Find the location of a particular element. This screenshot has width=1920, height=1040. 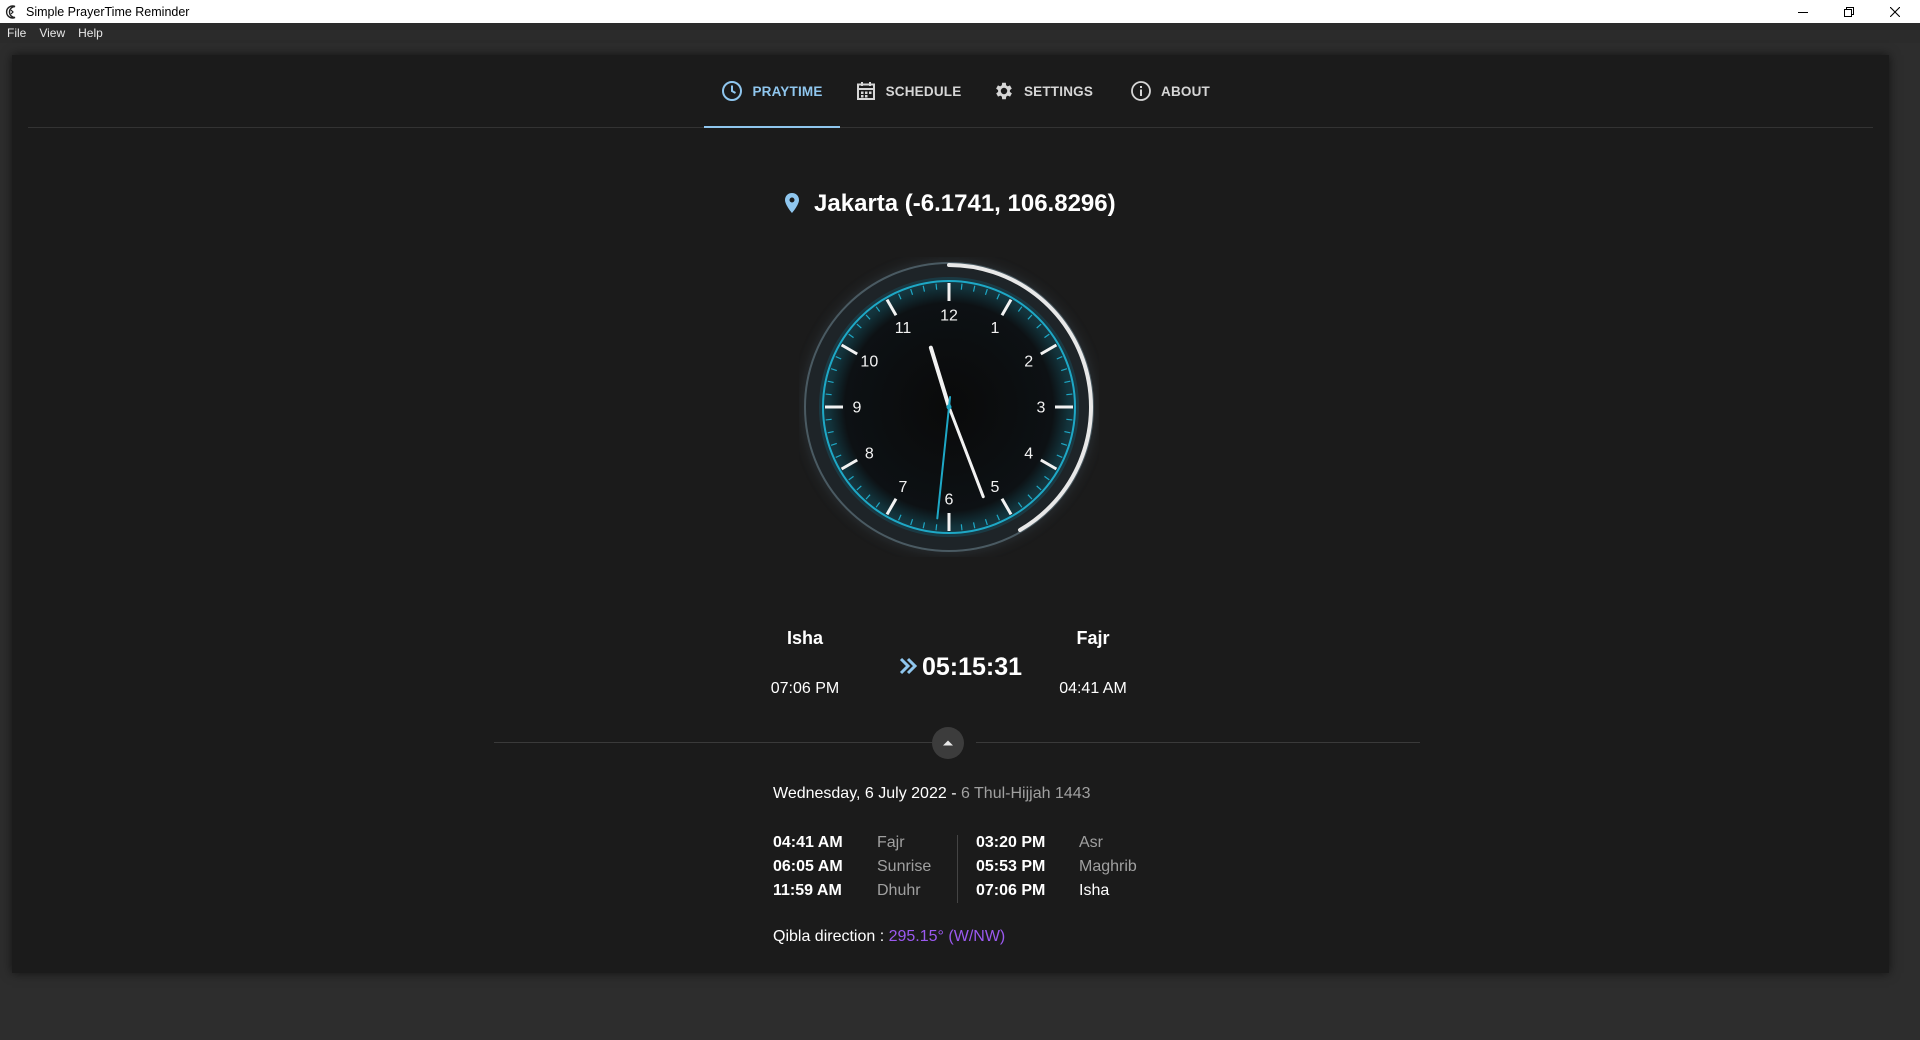

restore-button is located at coordinates (1849, 11).